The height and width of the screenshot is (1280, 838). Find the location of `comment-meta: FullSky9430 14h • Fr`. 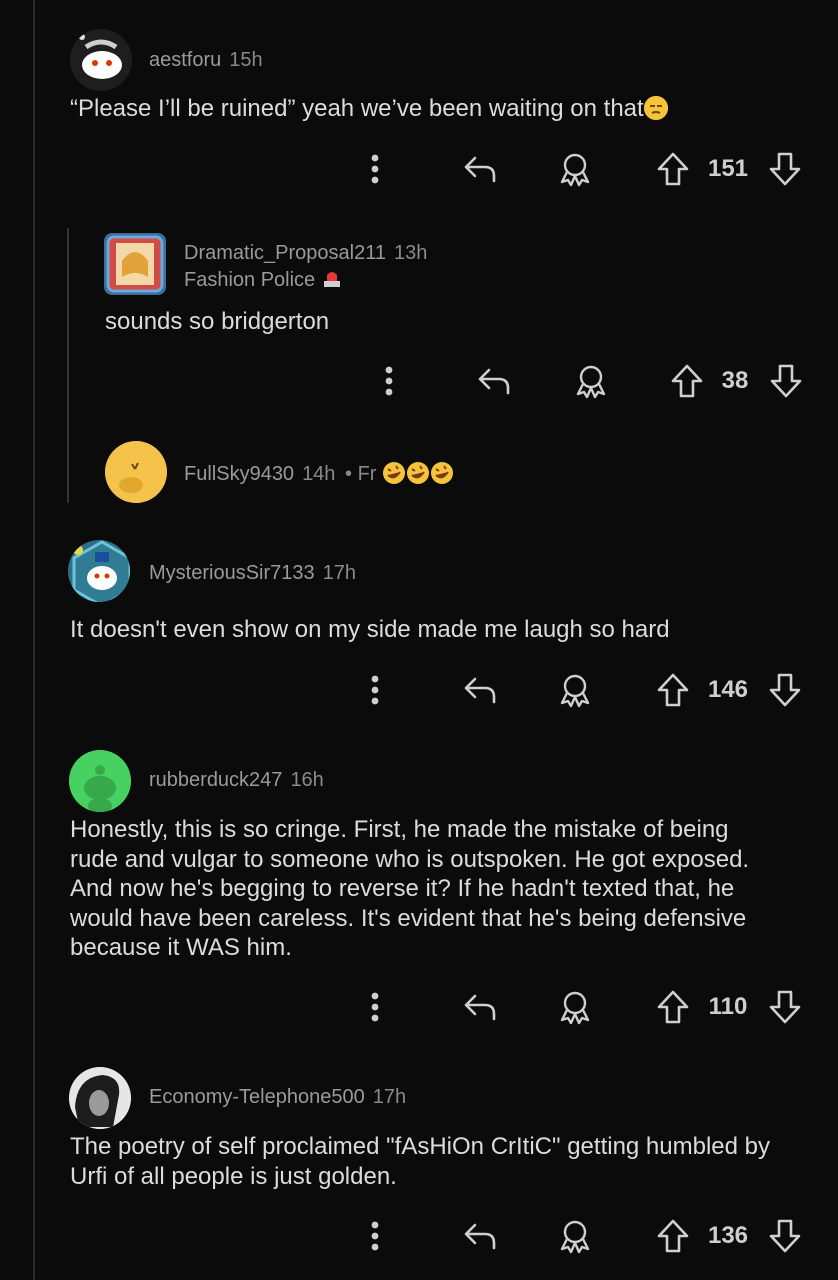

comment-meta: FullSky9430 14h • Fr is located at coordinates (319, 473).